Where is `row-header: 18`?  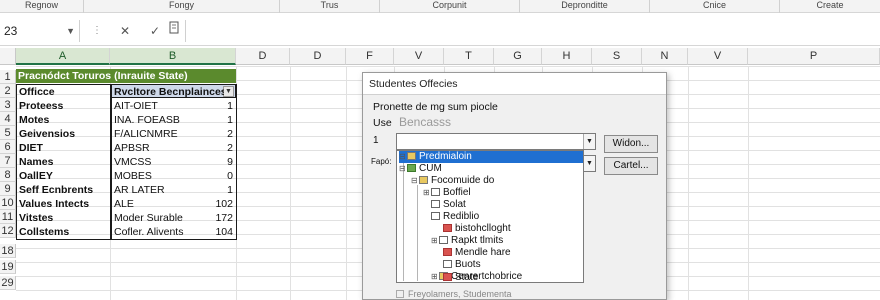
row-header: 18 is located at coordinates (8, 251).